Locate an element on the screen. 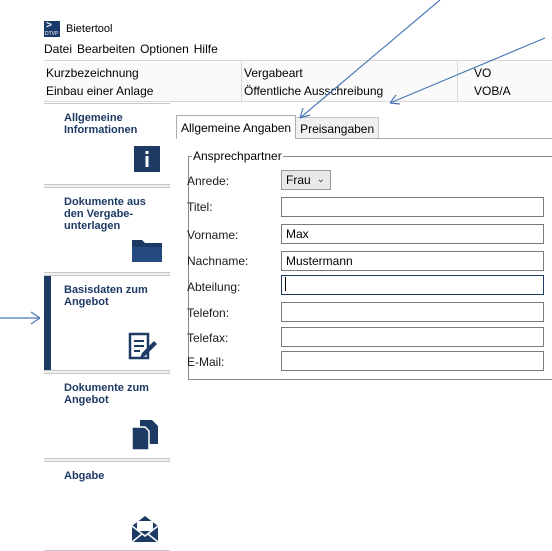  menu-optionen: Optionen is located at coordinates (164, 49).